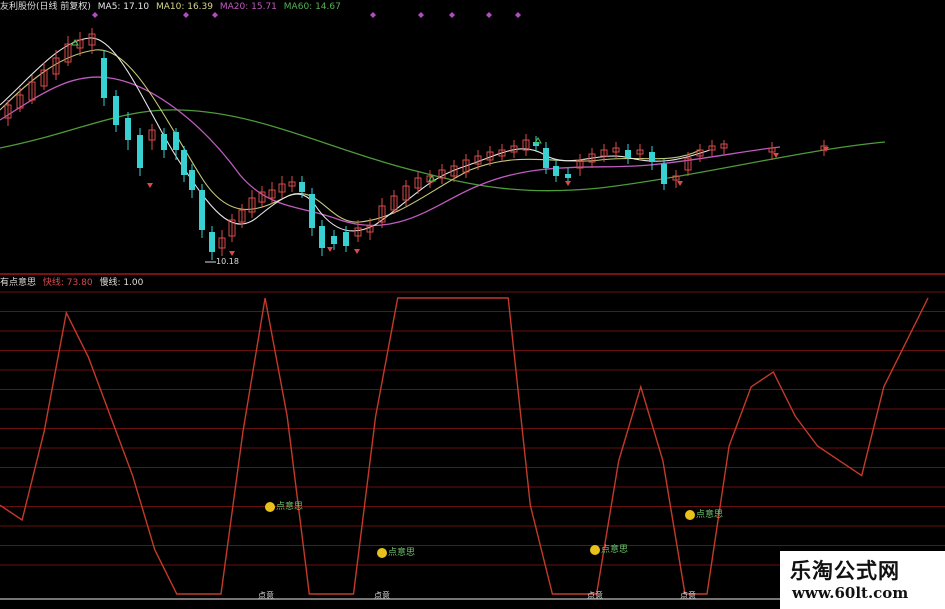  Describe the element at coordinates (67, 283) in the screenshot. I see `fast-line-value: 快线: 73.80` at that location.